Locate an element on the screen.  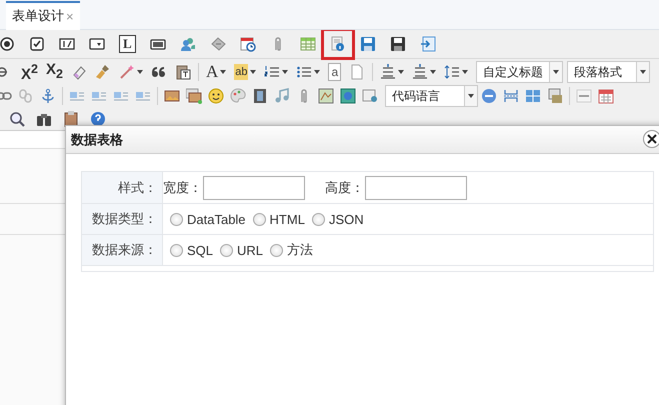
radio-label: 方法 is located at coordinates (300, 250).